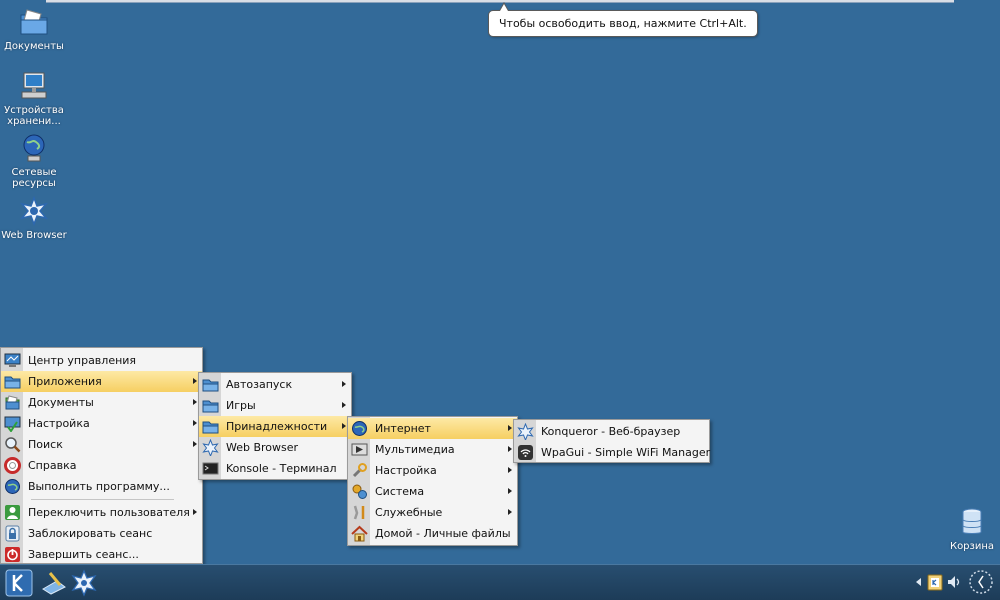 This screenshot has width=1000, height=600. I want to click on taskbar, so click(500, 582).